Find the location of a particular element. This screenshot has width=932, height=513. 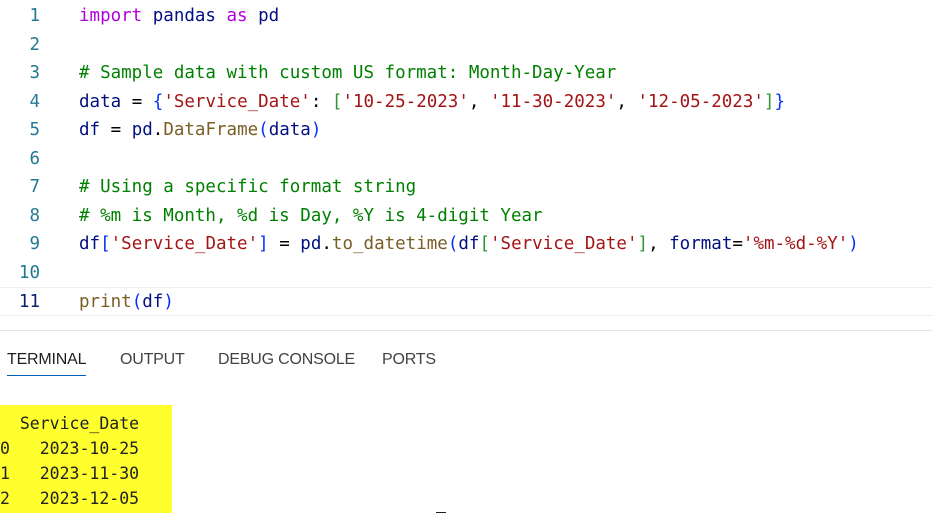

code-line-1: 1 import pandas as pd is located at coordinates (466, 16).